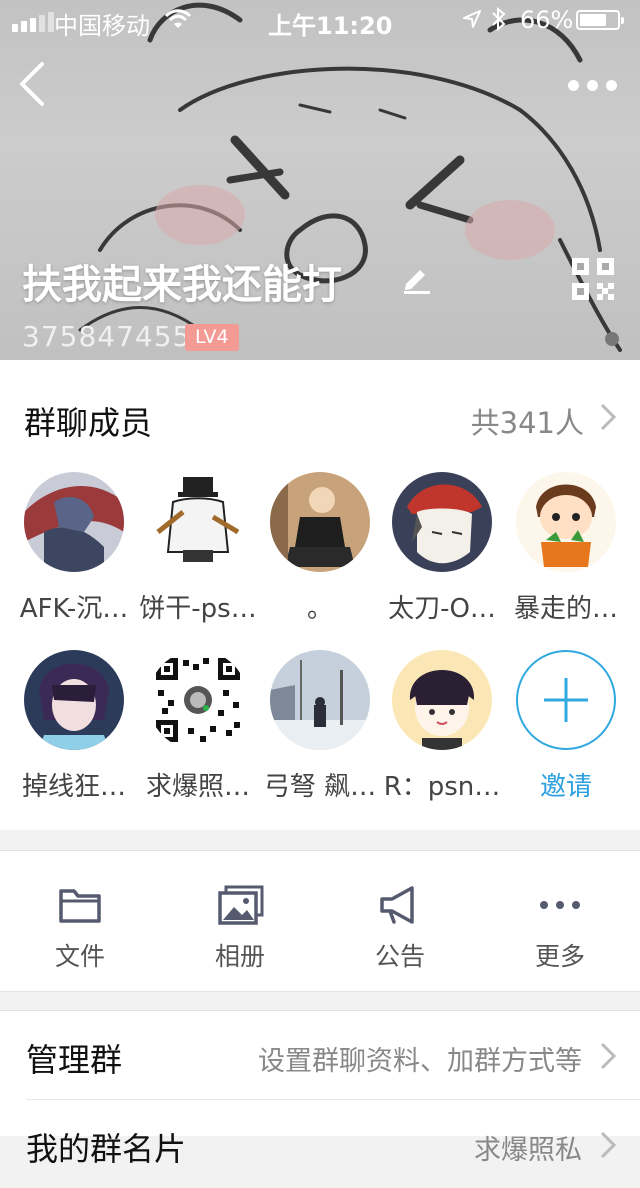 The height and width of the screenshot is (1188, 640). Describe the element at coordinates (559, 956) in the screenshot. I see `more-actions-label: 更多` at that location.